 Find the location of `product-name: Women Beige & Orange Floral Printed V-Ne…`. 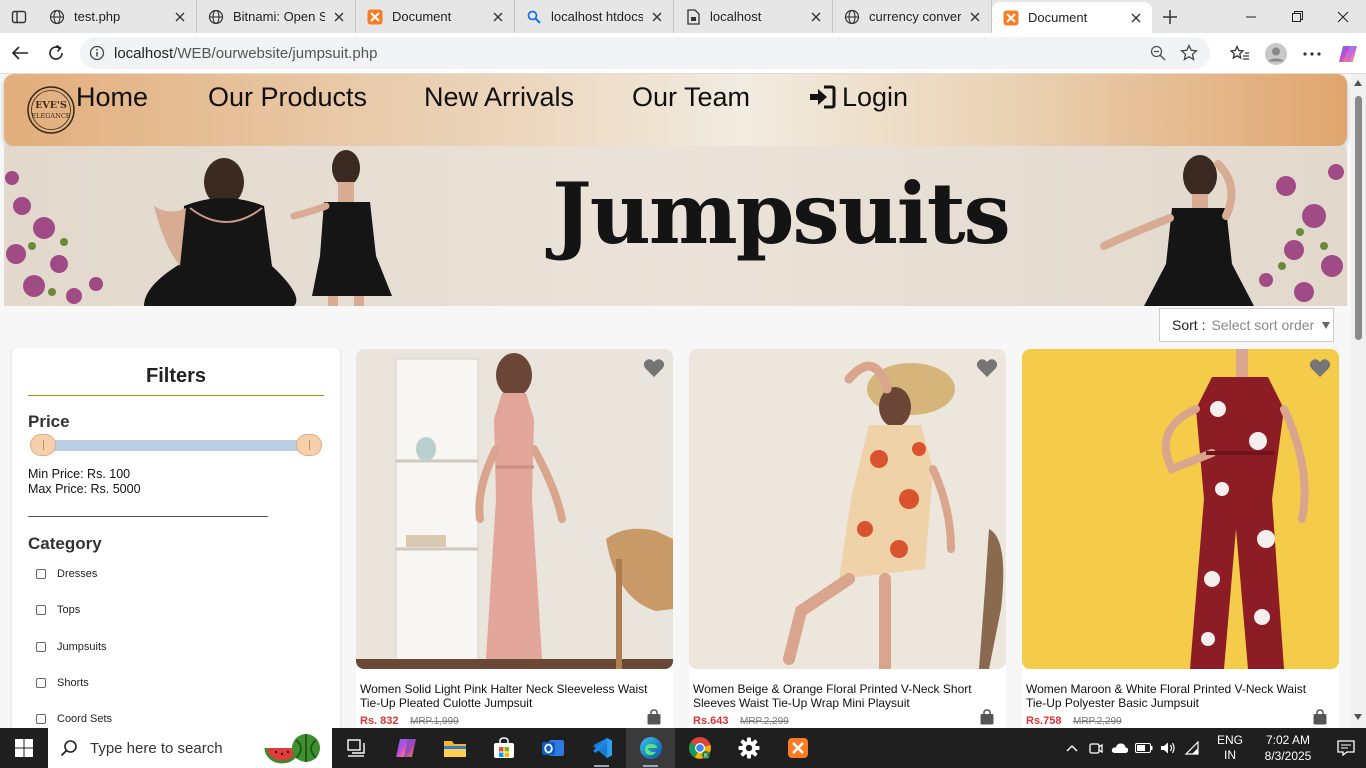

product-name: Women Beige & Orange Floral Printed V-Ne… is located at coordinates (843, 696).